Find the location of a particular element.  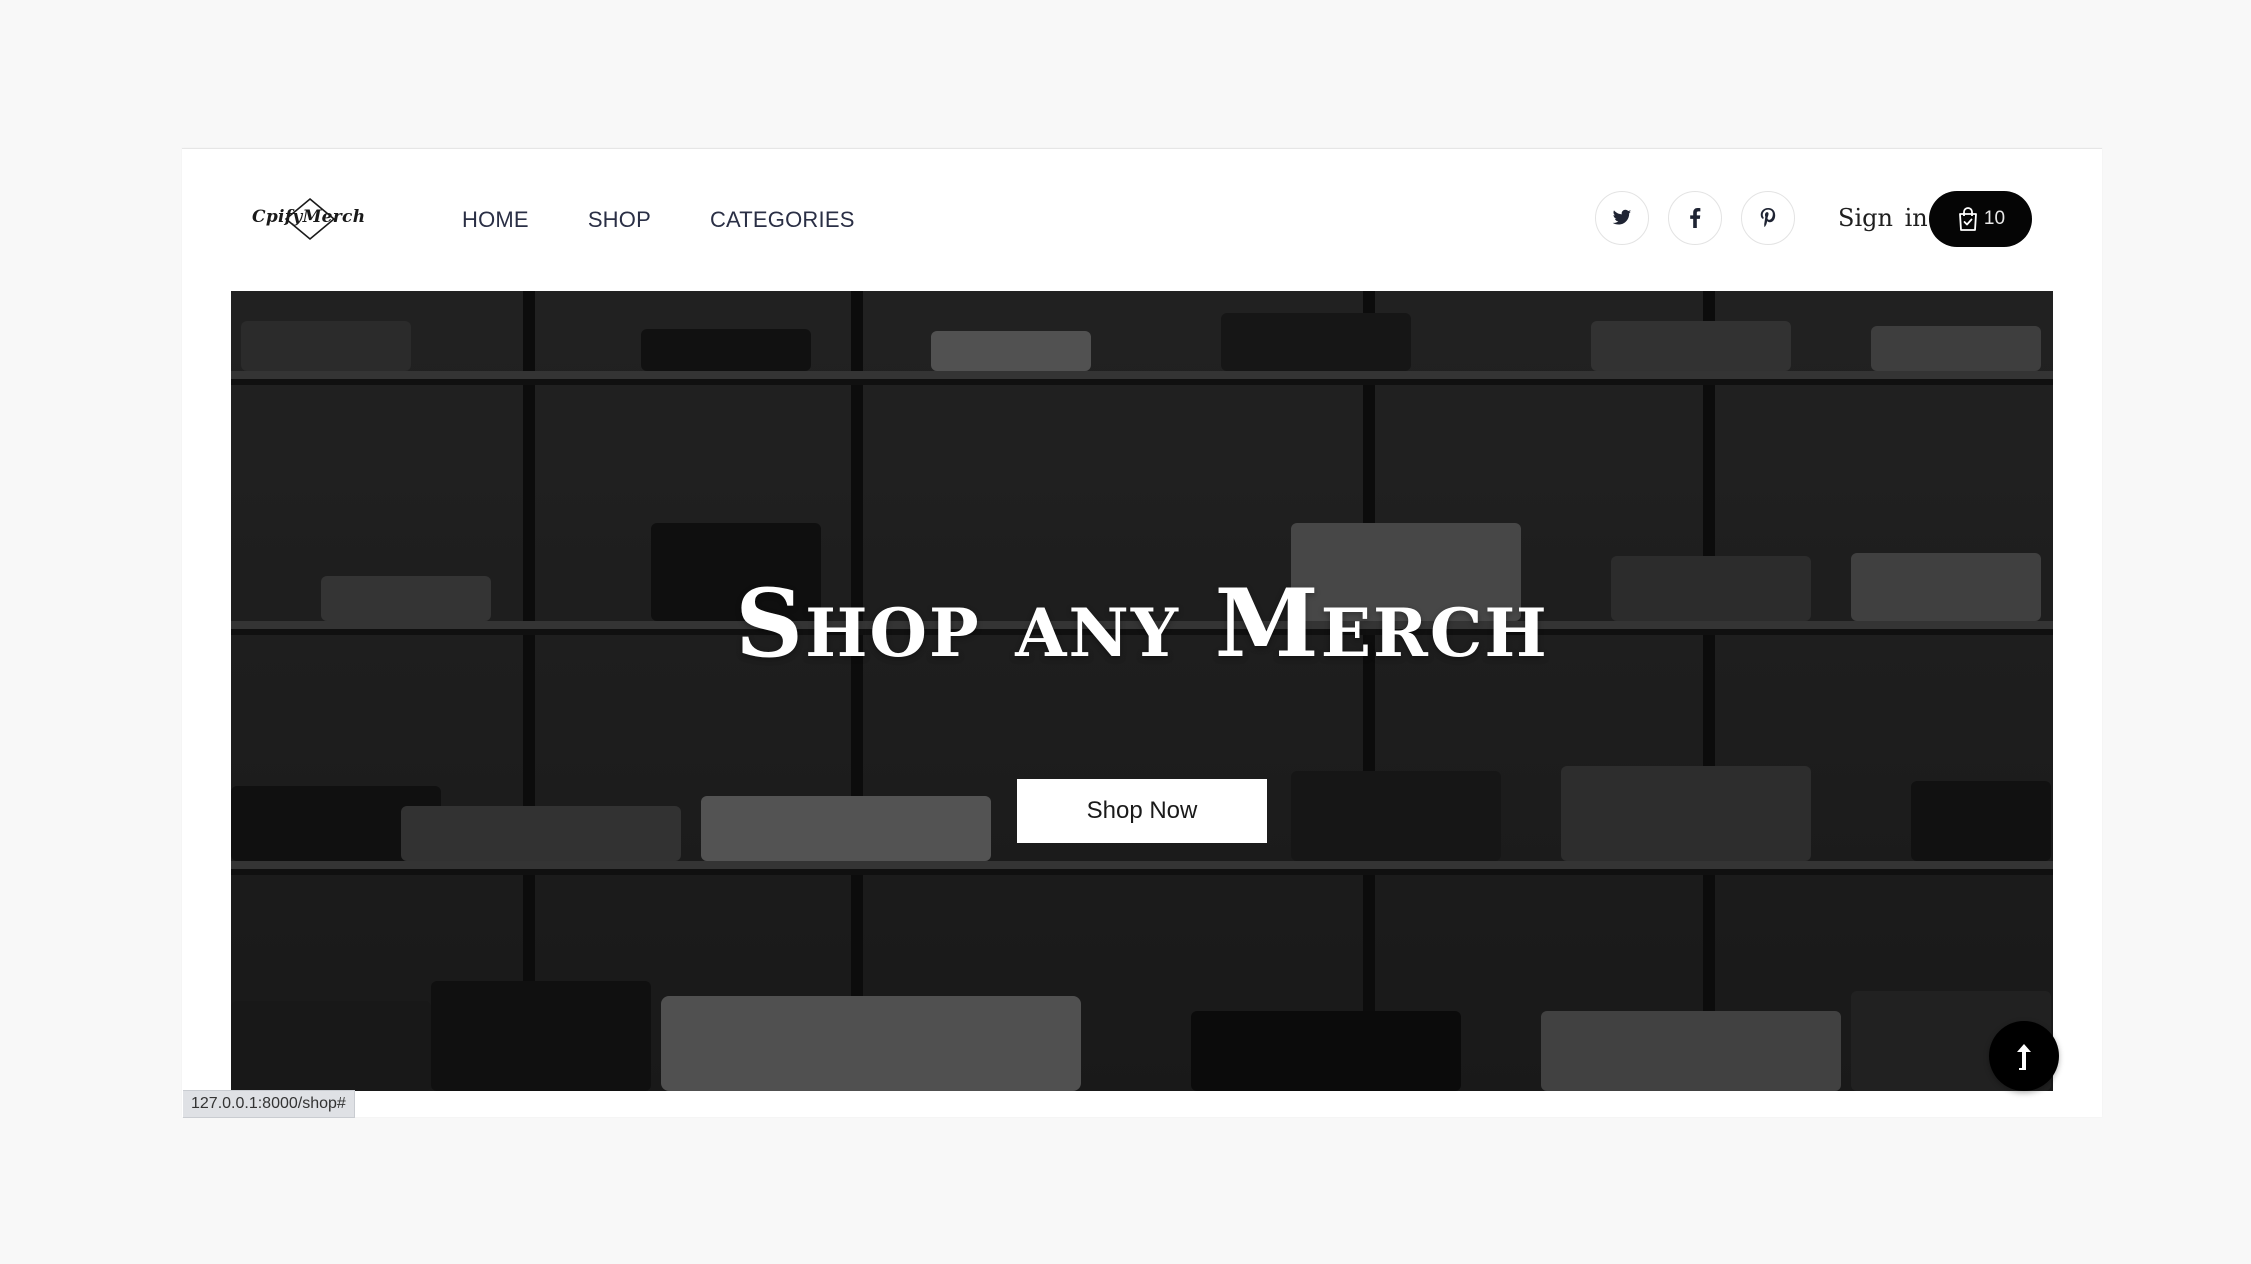

twitter-icon is located at coordinates (1622, 217).